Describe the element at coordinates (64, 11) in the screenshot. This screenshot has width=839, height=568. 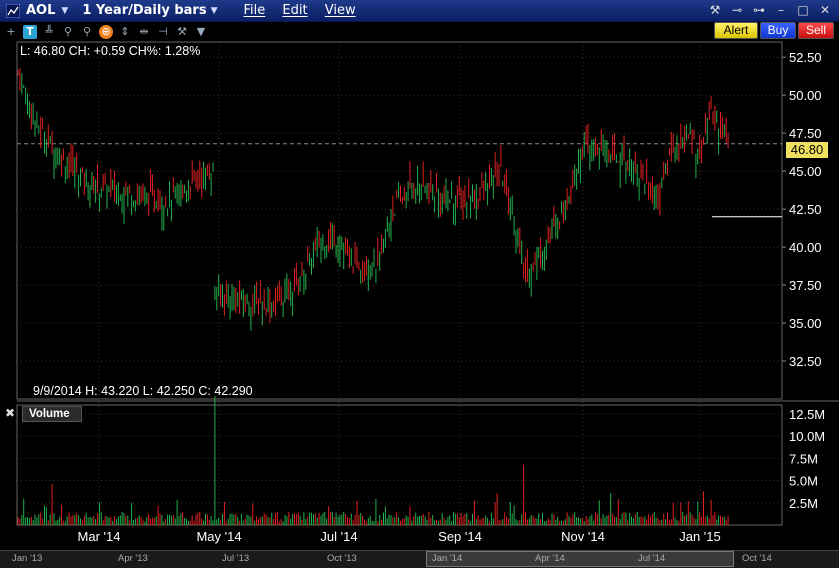
I see `symbol-dropdown-icon: ▼` at that location.